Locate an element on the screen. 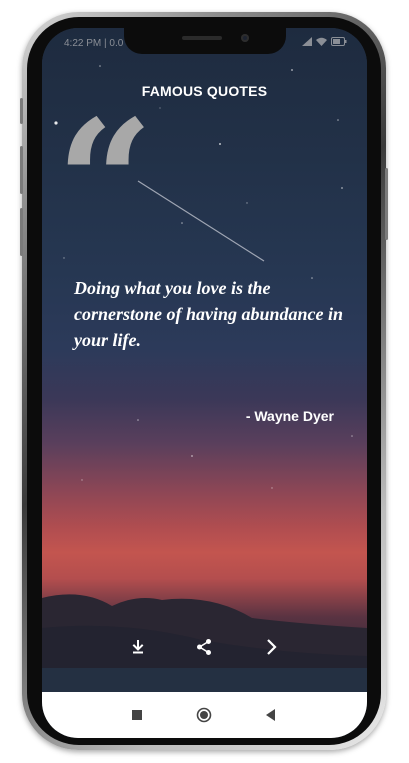  battery-icon is located at coordinates (339, 41).